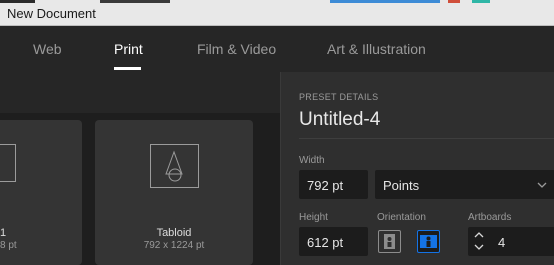 The height and width of the screenshot is (265, 554). I want to click on width-field: 792 pt, so click(333, 184).